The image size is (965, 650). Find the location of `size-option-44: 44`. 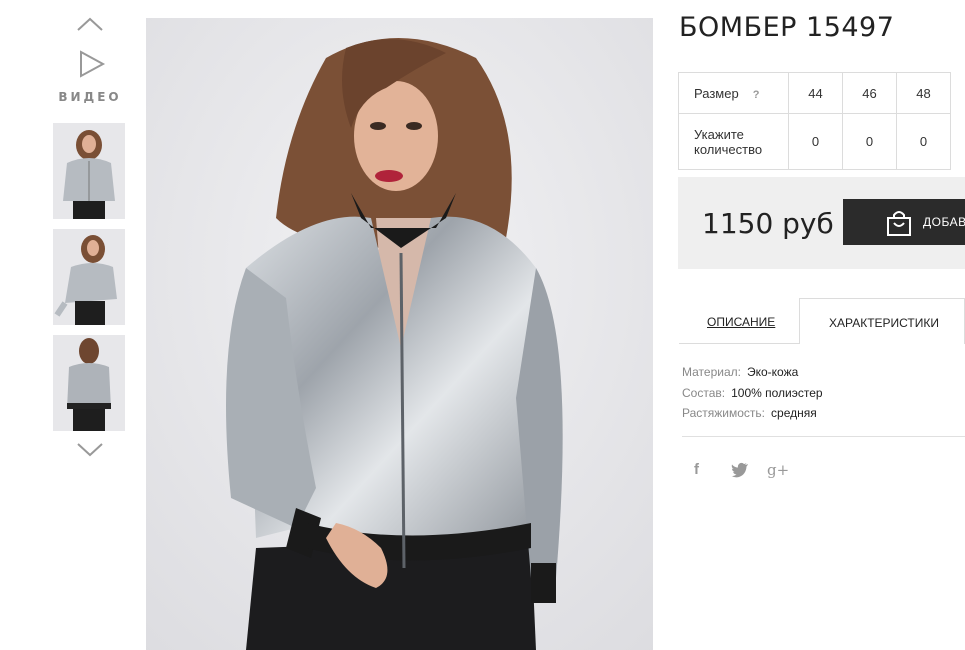

size-option-44: 44 is located at coordinates (815, 93).